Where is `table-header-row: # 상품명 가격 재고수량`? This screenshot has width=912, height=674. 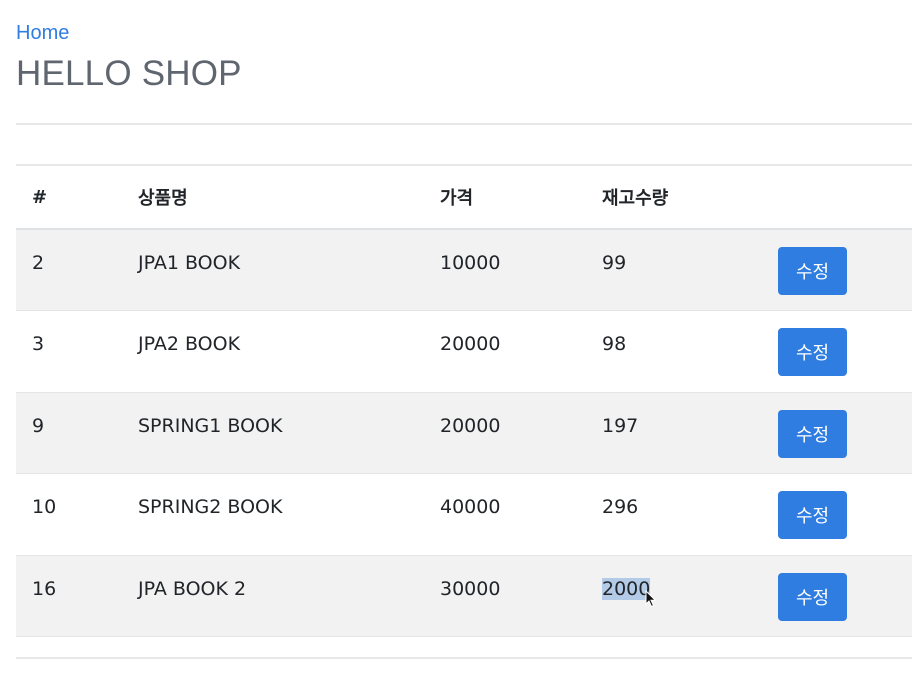 table-header-row: # 상품명 가격 재고수량 is located at coordinates (464, 197).